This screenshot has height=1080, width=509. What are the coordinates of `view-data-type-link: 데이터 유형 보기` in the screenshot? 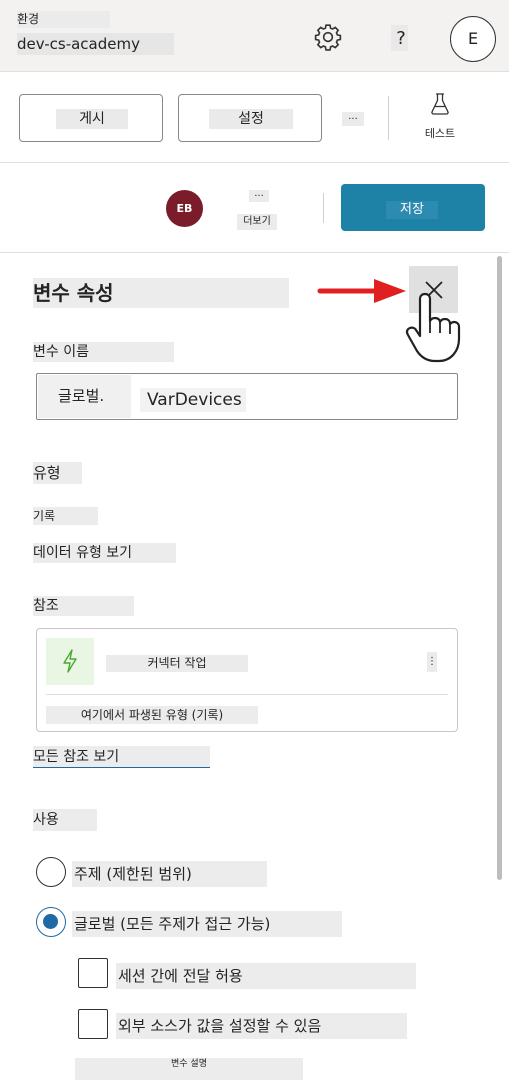 It's located at (104, 553).